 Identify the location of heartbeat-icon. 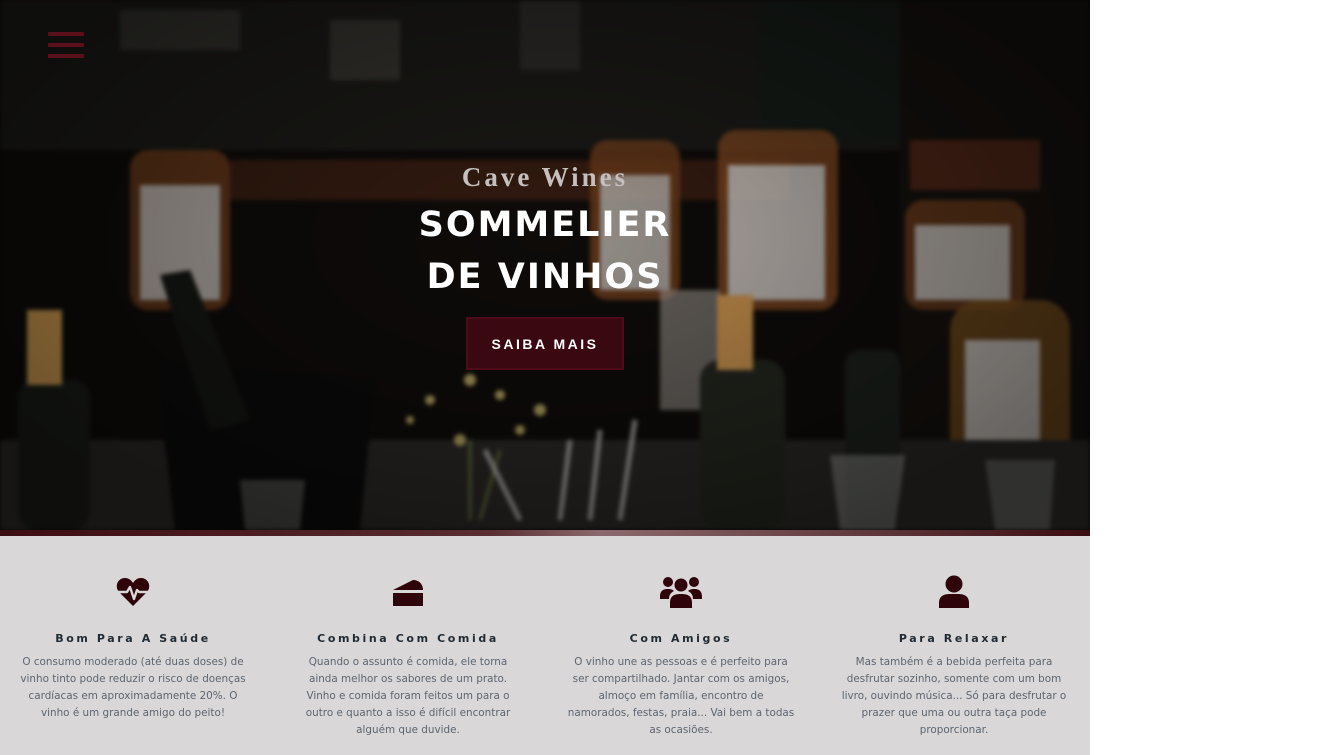
(133, 592).